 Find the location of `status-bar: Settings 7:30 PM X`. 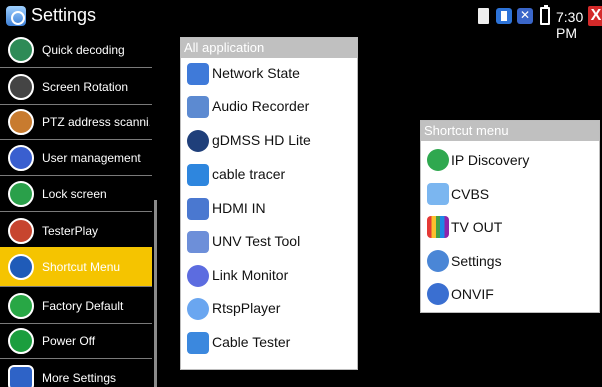

status-bar: Settings 7:30 PM X is located at coordinates (301, 20).